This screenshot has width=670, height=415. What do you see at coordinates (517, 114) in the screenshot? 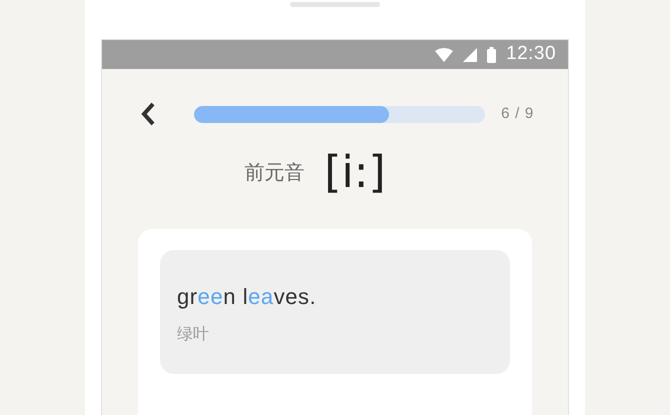
I see `progress-count: 6 / 9` at bounding box center [517, 114].